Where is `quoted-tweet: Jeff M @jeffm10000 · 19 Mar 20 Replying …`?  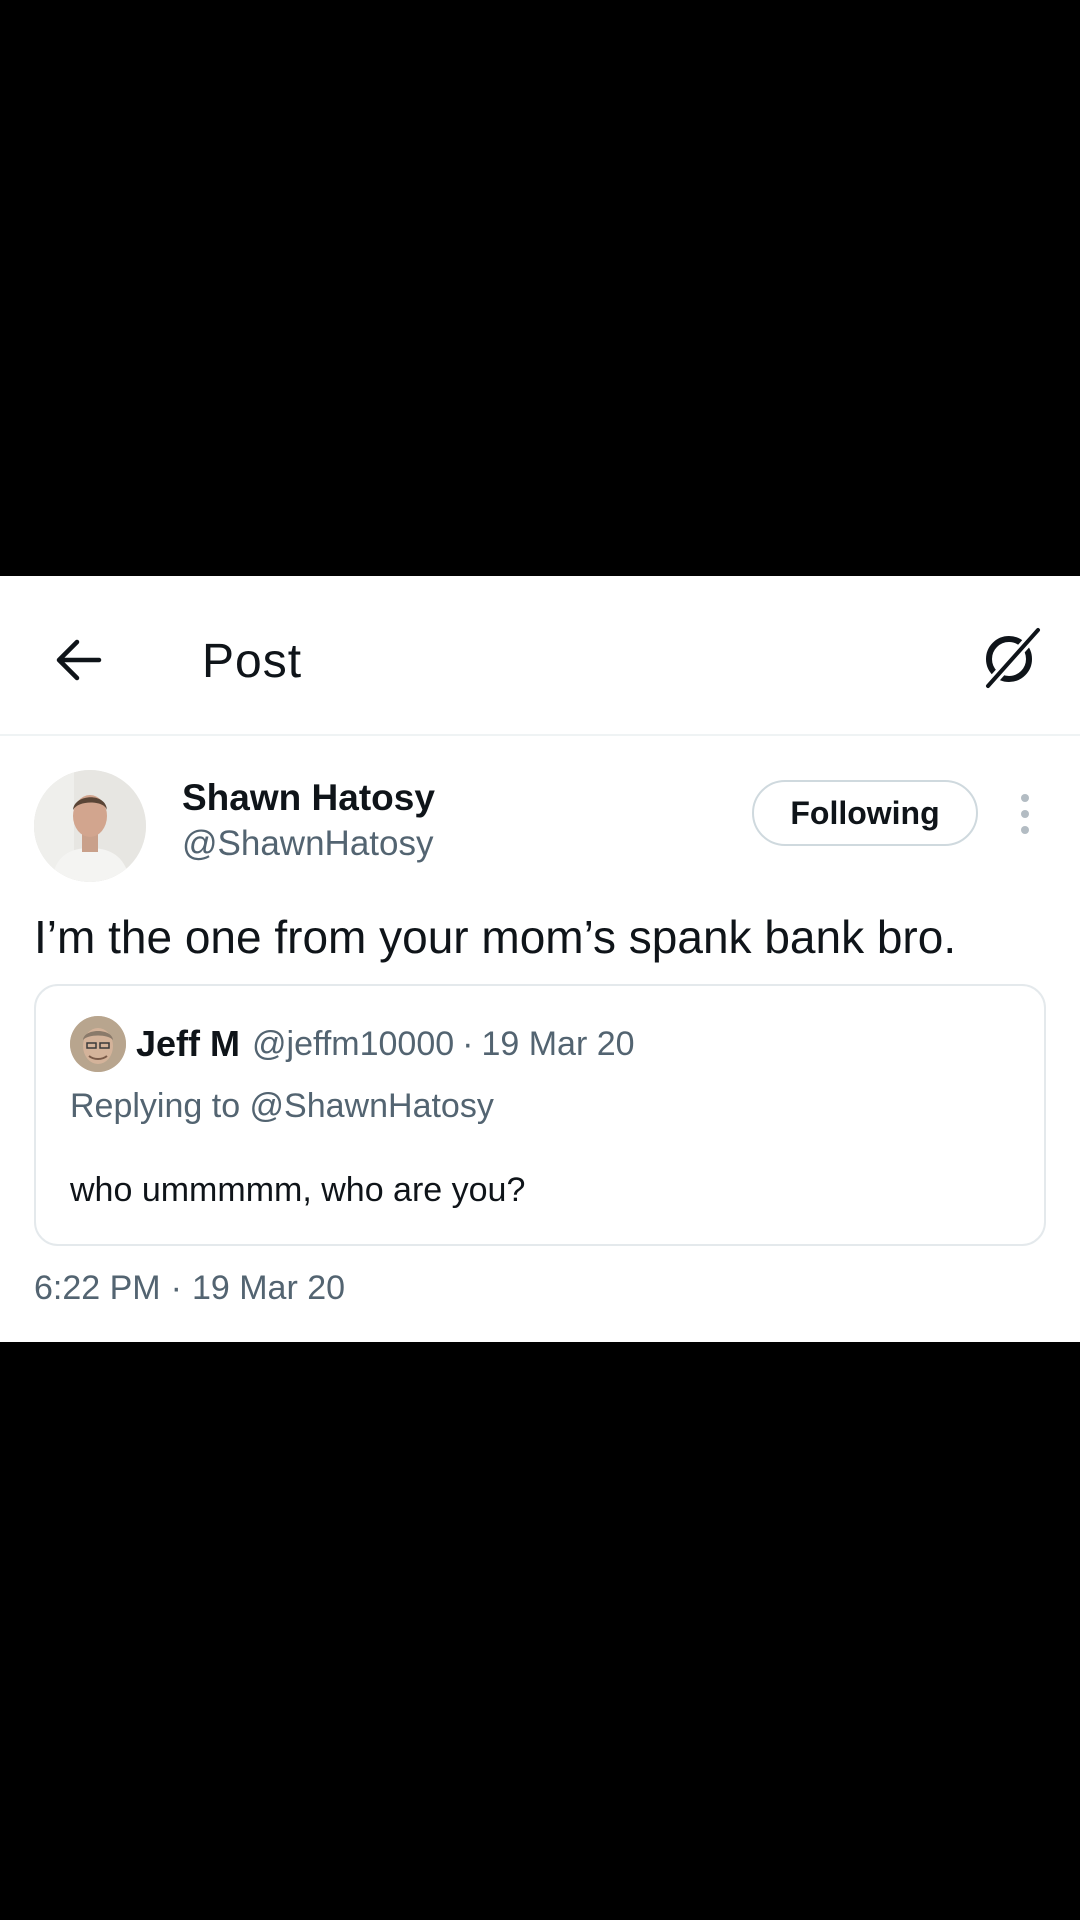
quoted-tweet: Jeff M @jeffm10000 · 19 Mar 20 Replying … is located at coordinates (540, 1115).